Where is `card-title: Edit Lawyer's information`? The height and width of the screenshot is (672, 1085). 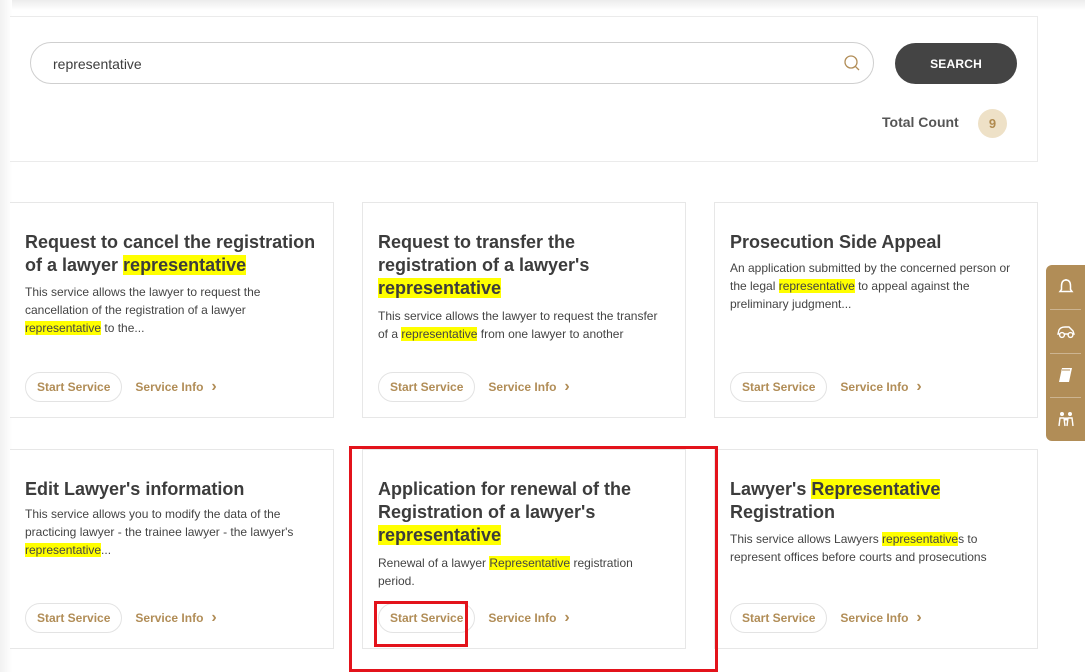 card-title: Edit Lawyer's information is located at coordinates (135, 489).